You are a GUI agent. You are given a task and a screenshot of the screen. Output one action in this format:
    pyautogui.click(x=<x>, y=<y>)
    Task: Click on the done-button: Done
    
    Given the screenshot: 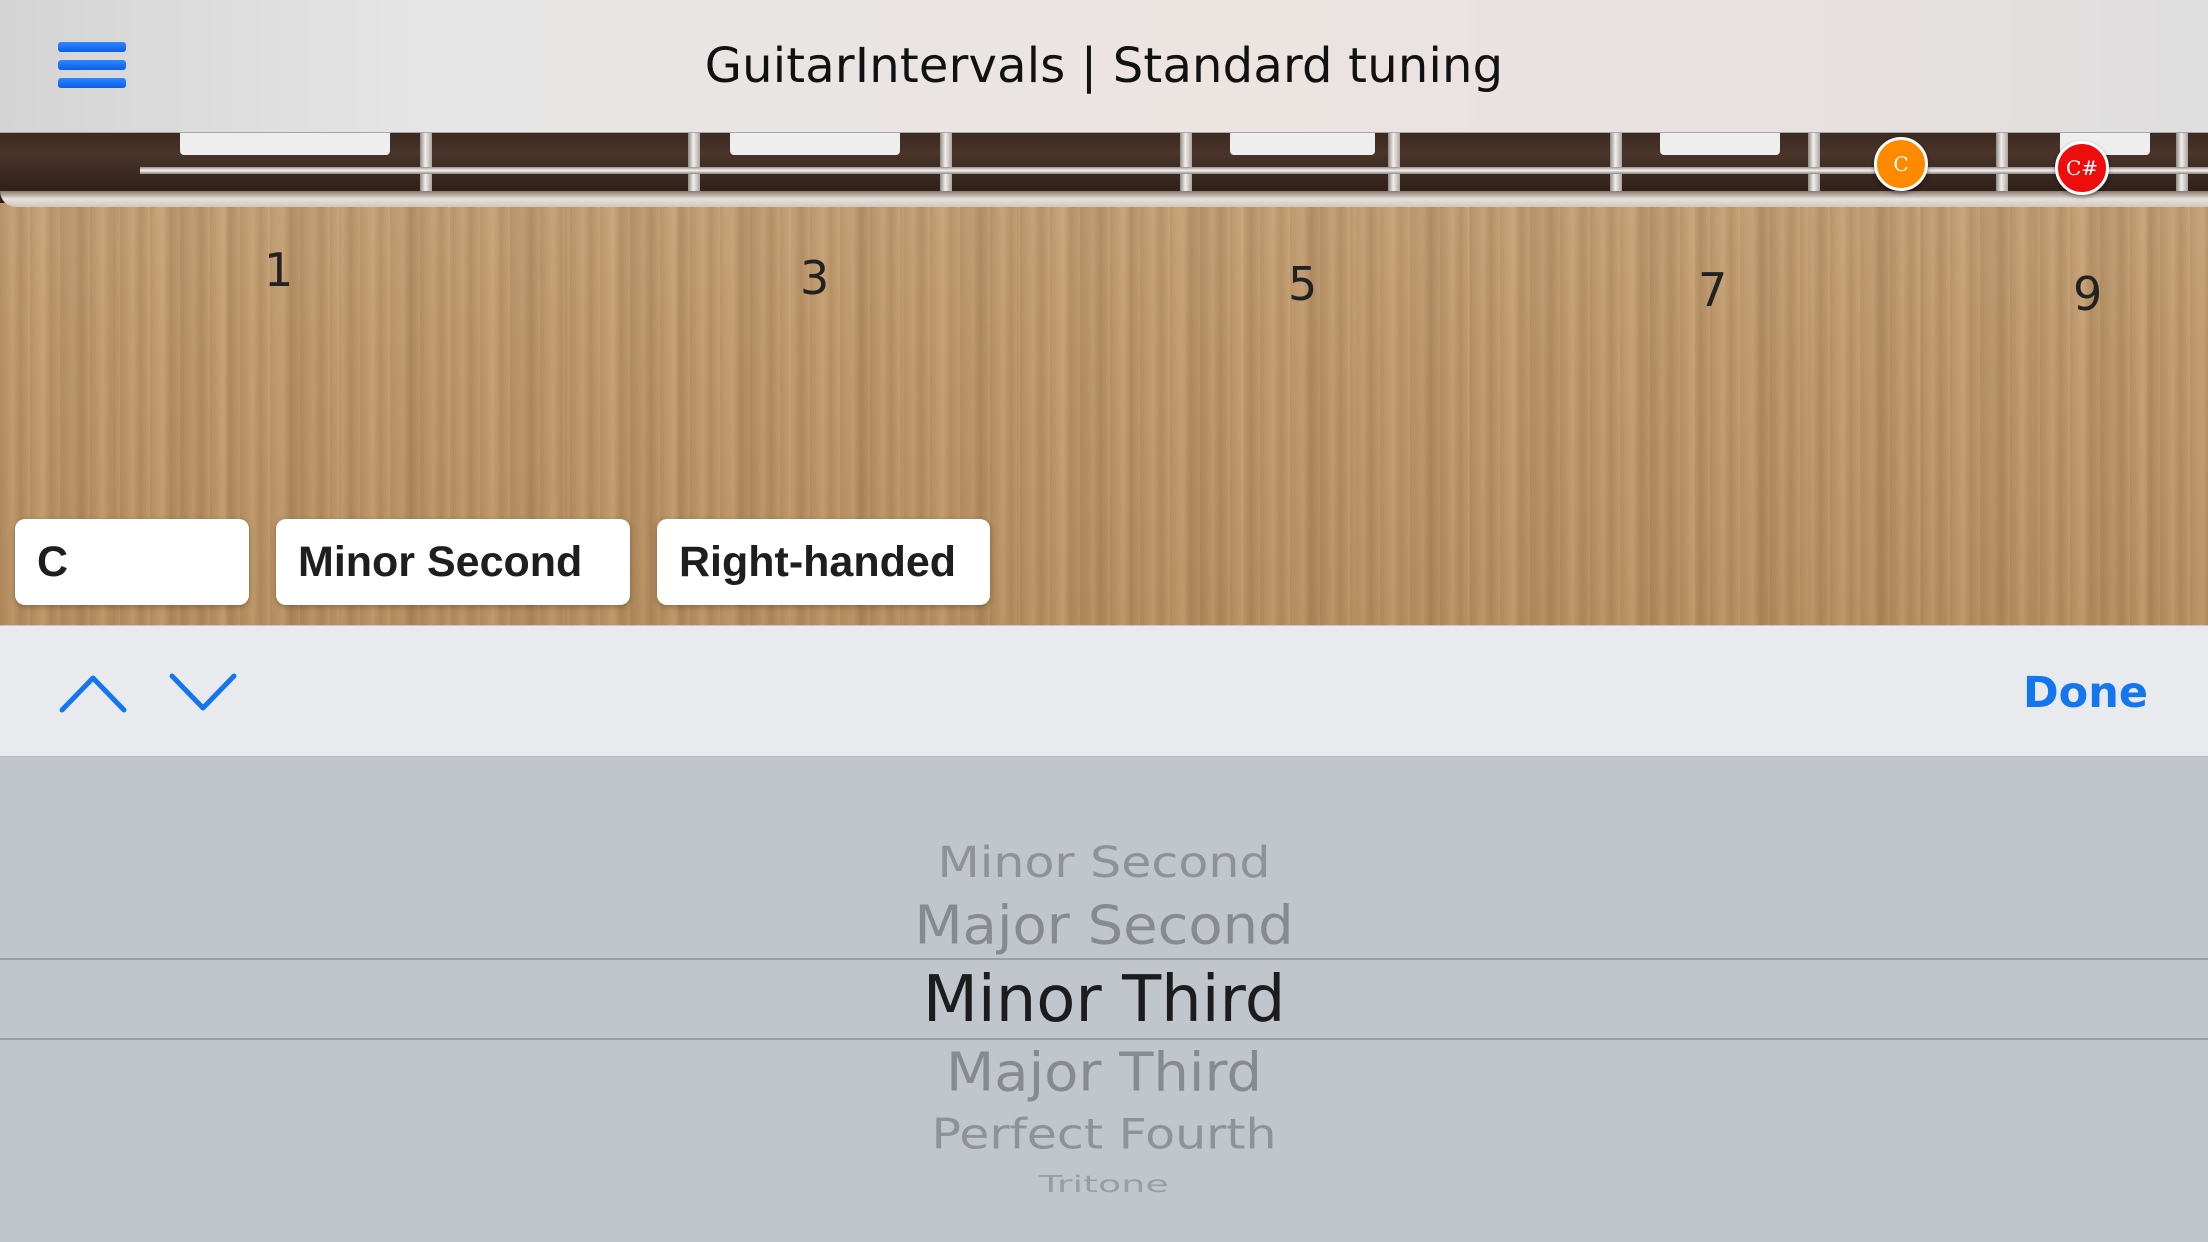 What is the action you would take?
    pyautogui.click(x=2085, y=693)
    